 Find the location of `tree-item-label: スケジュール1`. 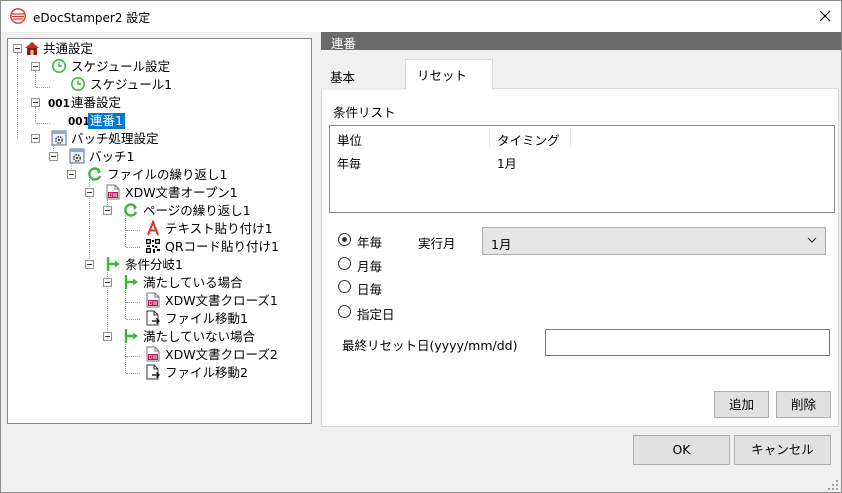

tree-item-label: スケジュール1 is located at coordinates (131, 84).